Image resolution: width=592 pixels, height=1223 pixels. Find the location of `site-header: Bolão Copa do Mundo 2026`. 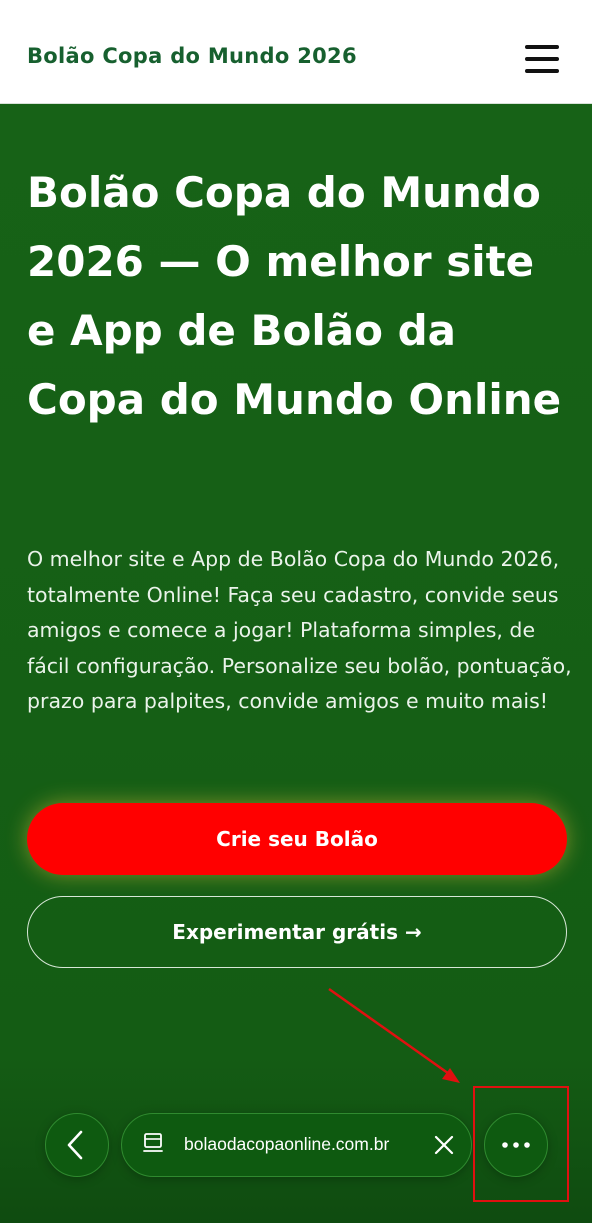

site-header: Bolão Copa do Mundo 2026 is located at coordinates (296, 52).